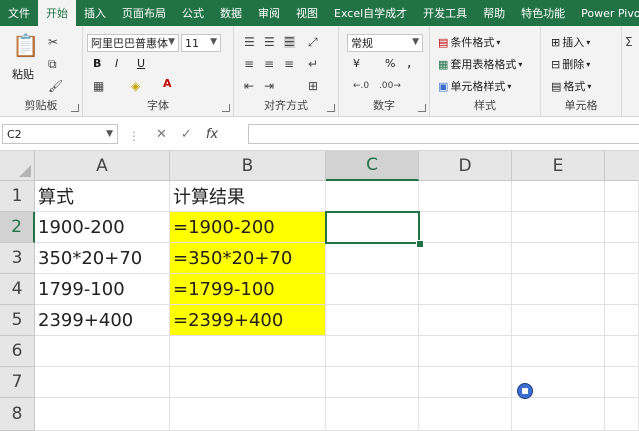 The height and width of the screenshot is (431, 639). Describe the element at coordinates (17, 289) in the screenshot. I see `row-header-4: 4` at that location.